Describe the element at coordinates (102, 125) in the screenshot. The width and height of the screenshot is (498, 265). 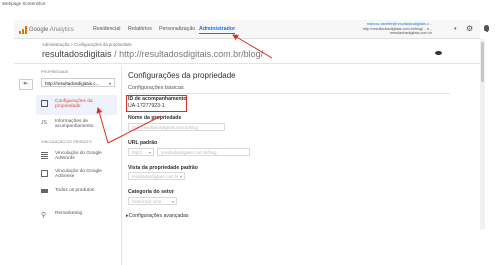
I see `arrow-to-property-settings-head` at that location.